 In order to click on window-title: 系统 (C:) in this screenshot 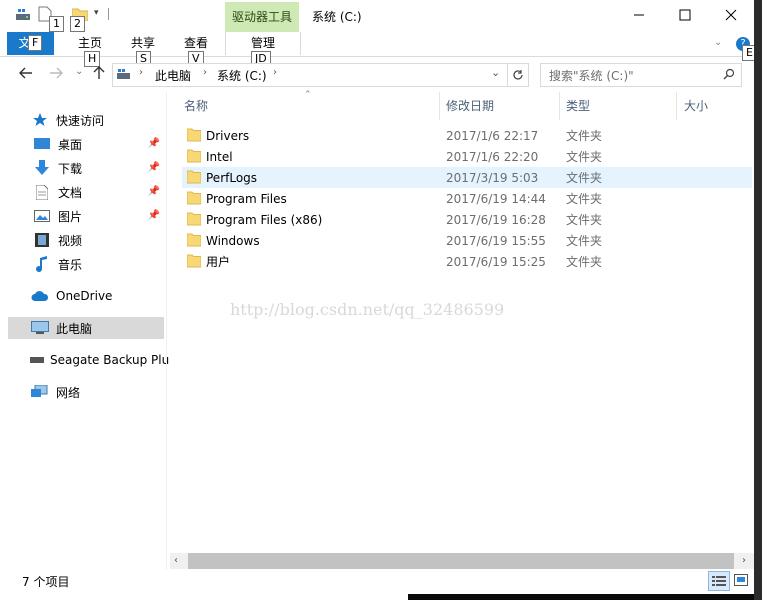, I will do `click(337, 17)`.